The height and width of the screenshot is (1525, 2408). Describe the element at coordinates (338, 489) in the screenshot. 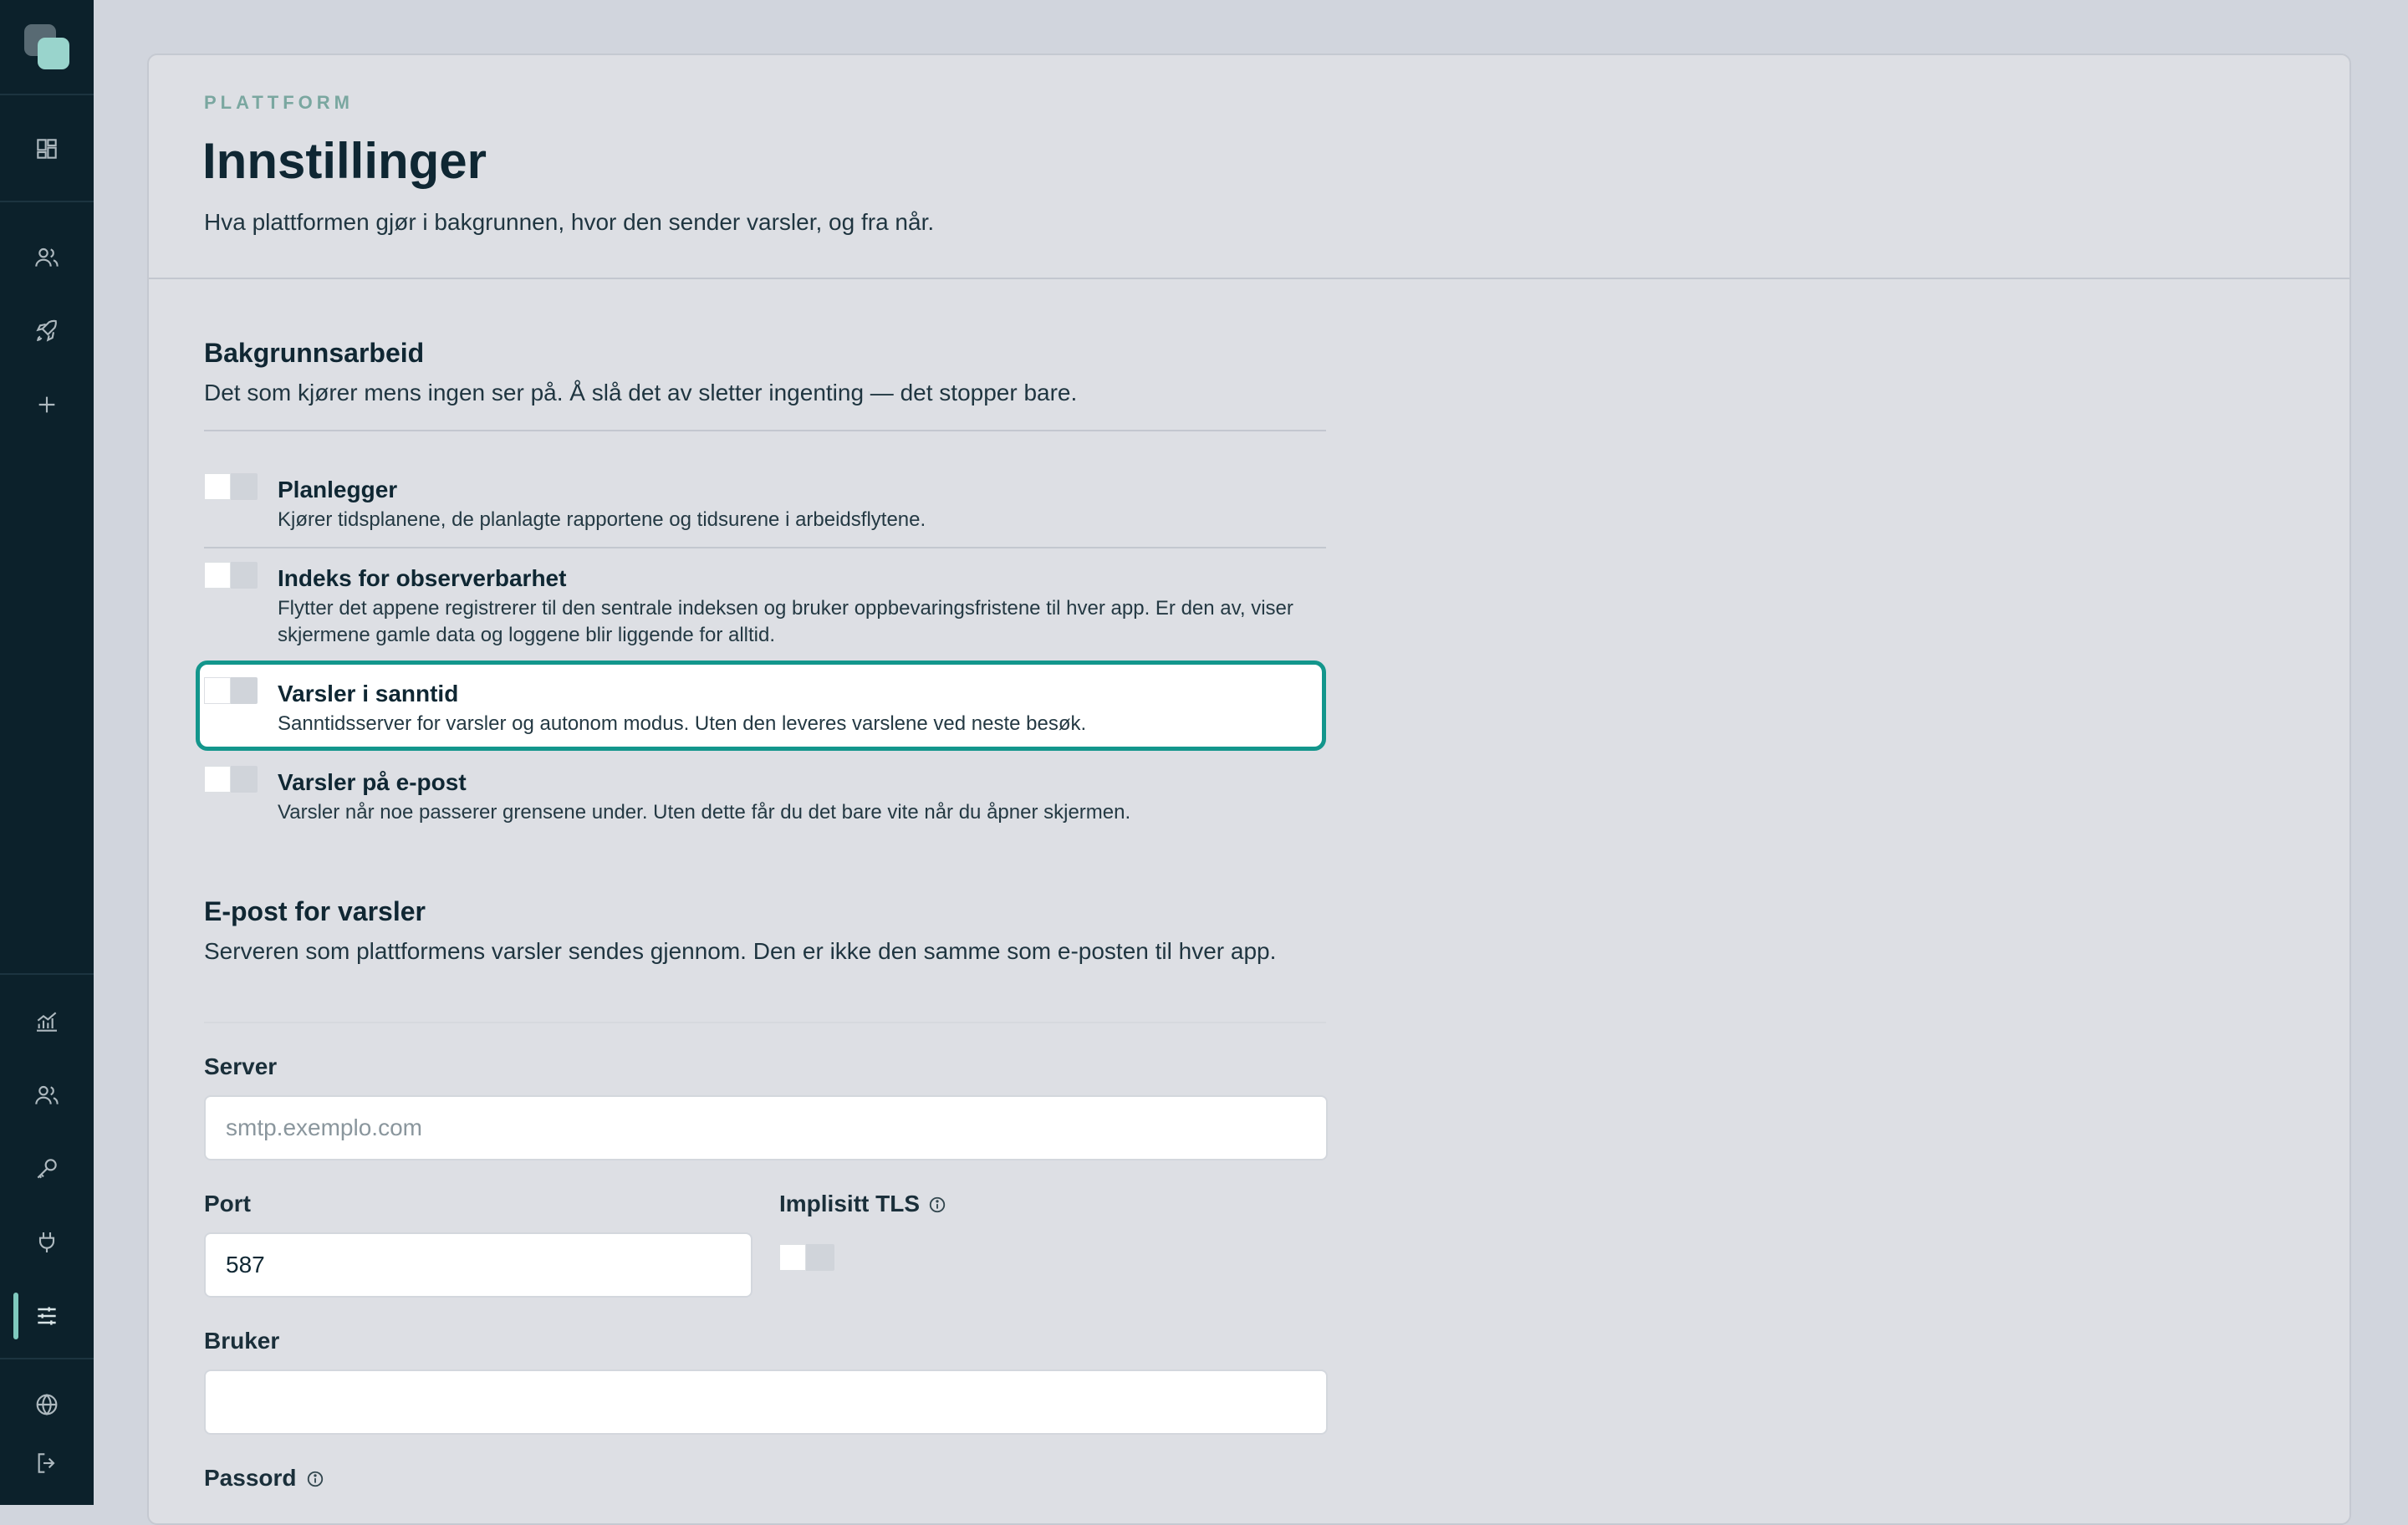

I see `setting-label: Planlegger` at that location.